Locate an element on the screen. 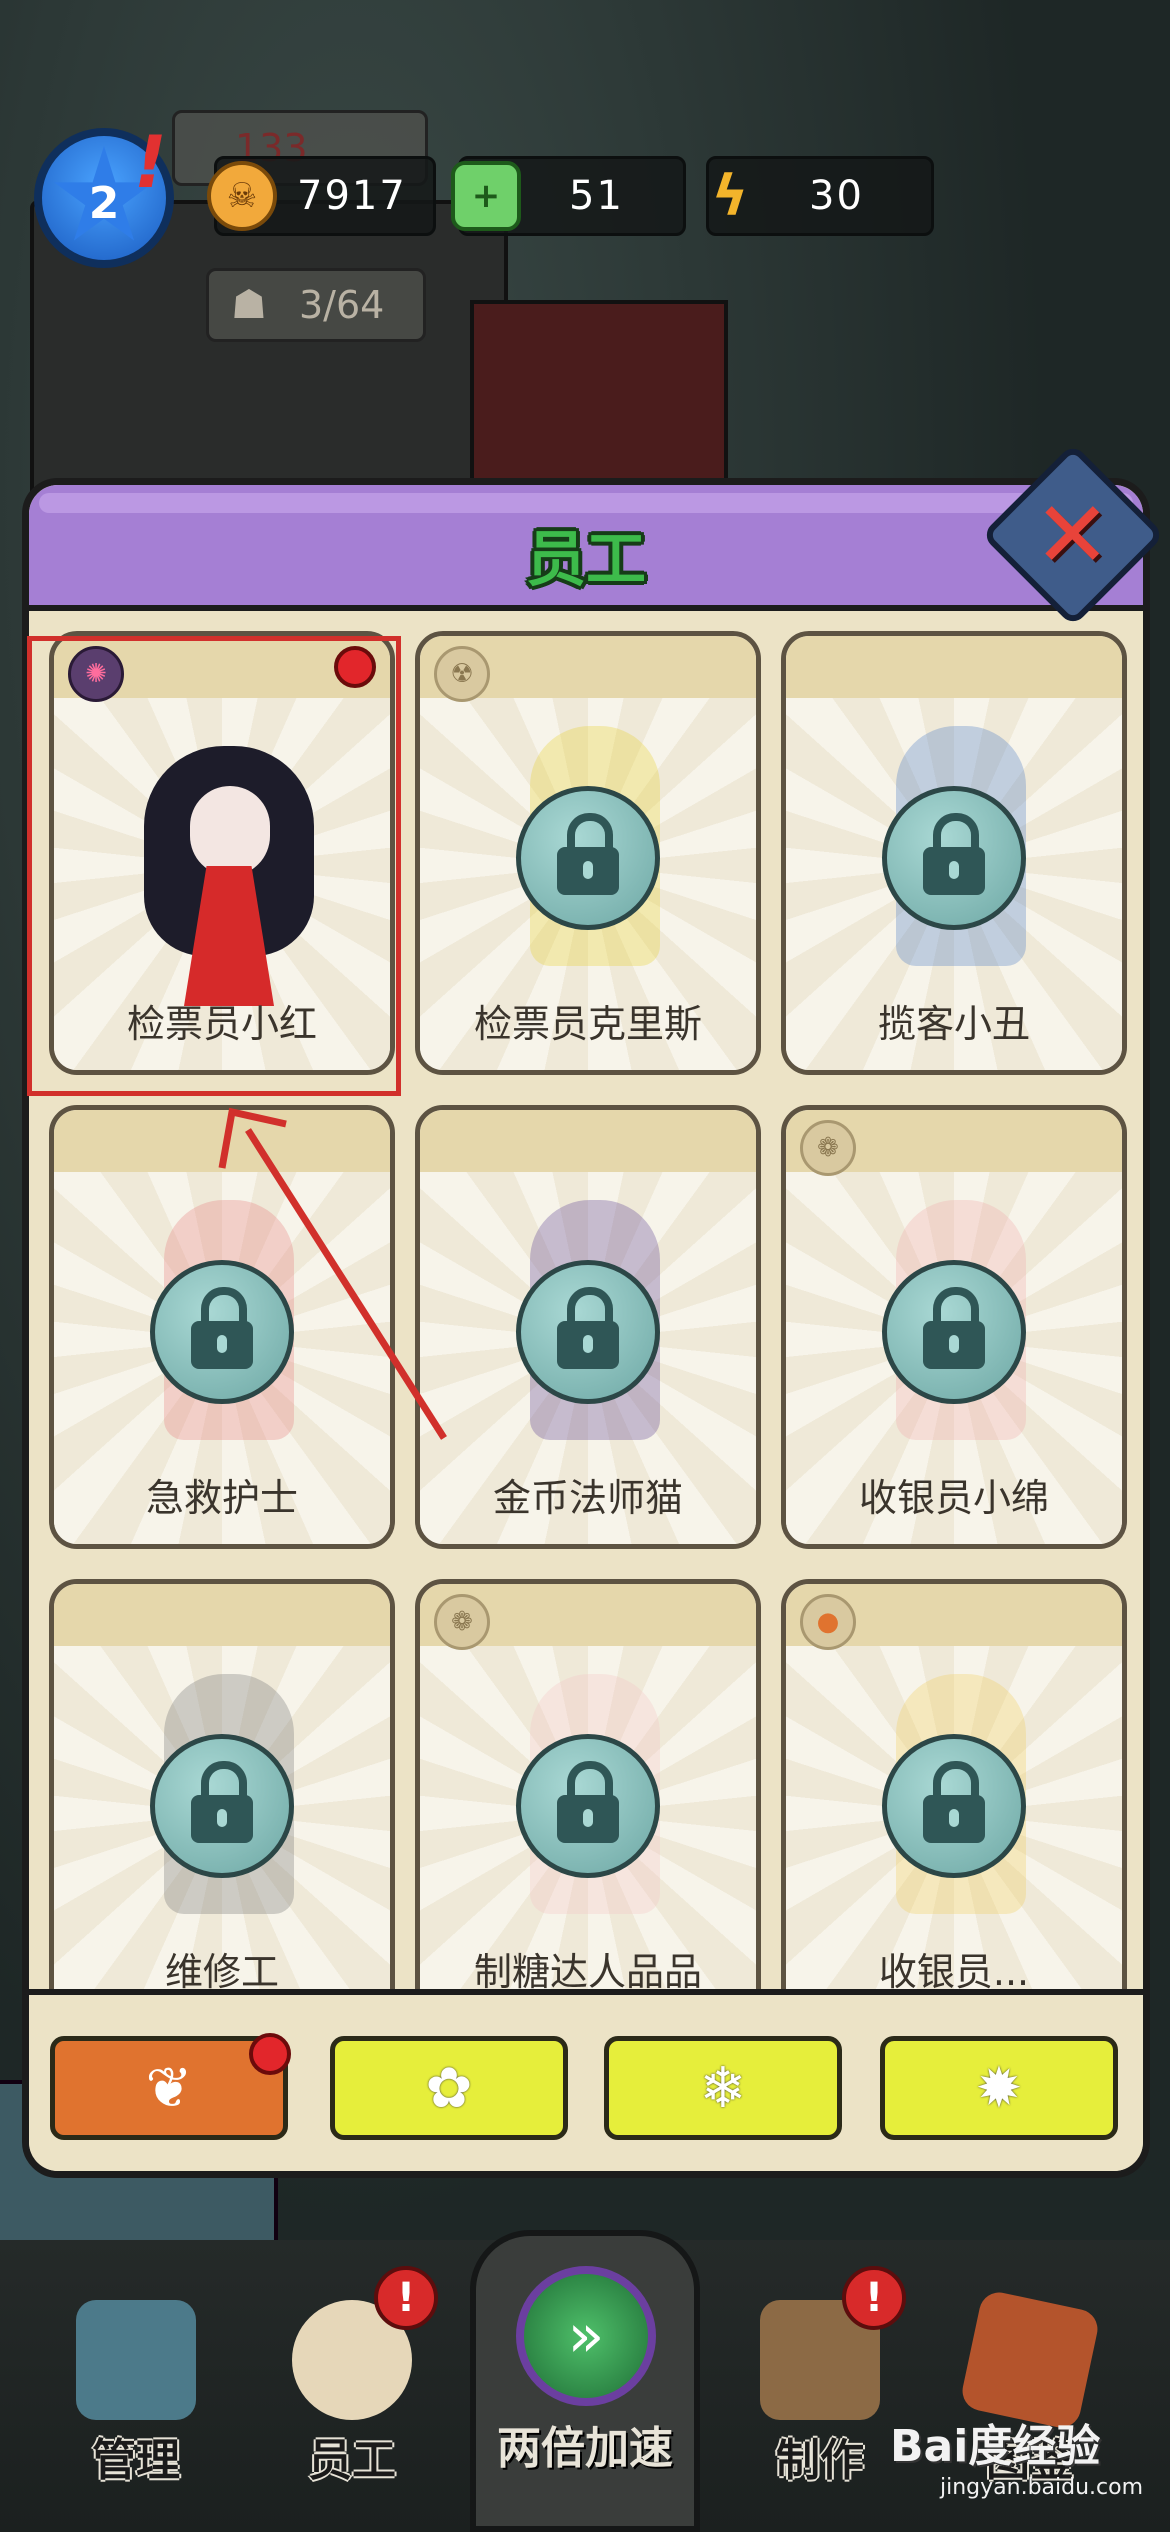  double-speed-button: » 两倍加速 is located at coordinates (585, 2381).